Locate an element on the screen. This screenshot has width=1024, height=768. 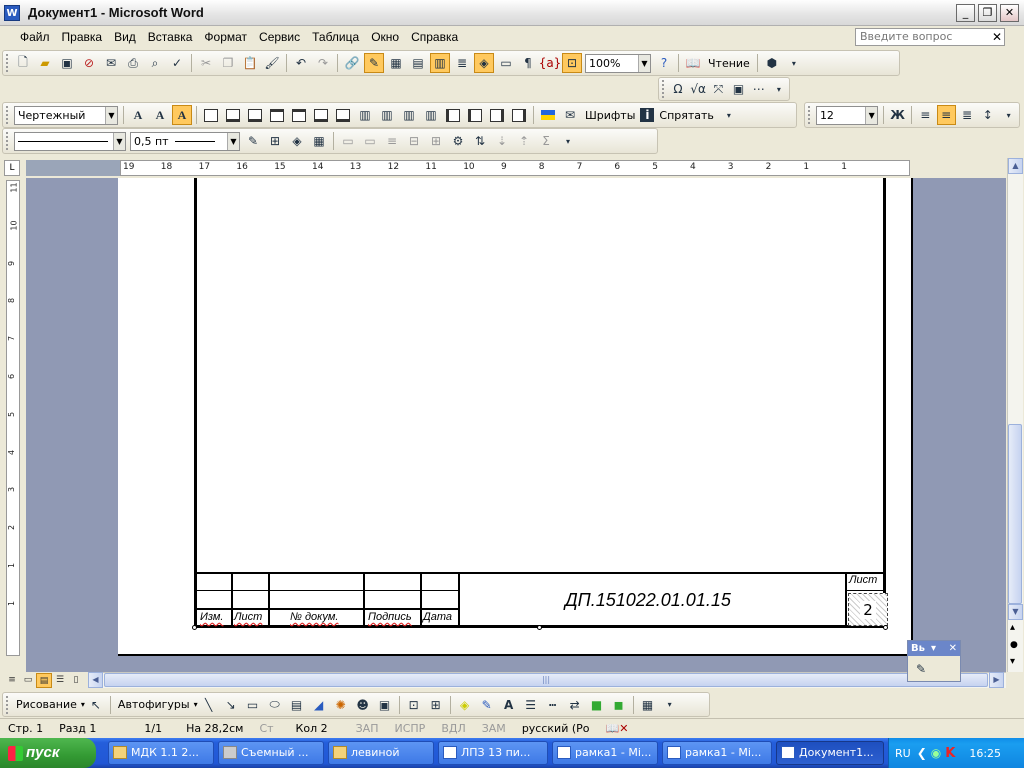
border-left2-icon is located at coordinates (475, 115).